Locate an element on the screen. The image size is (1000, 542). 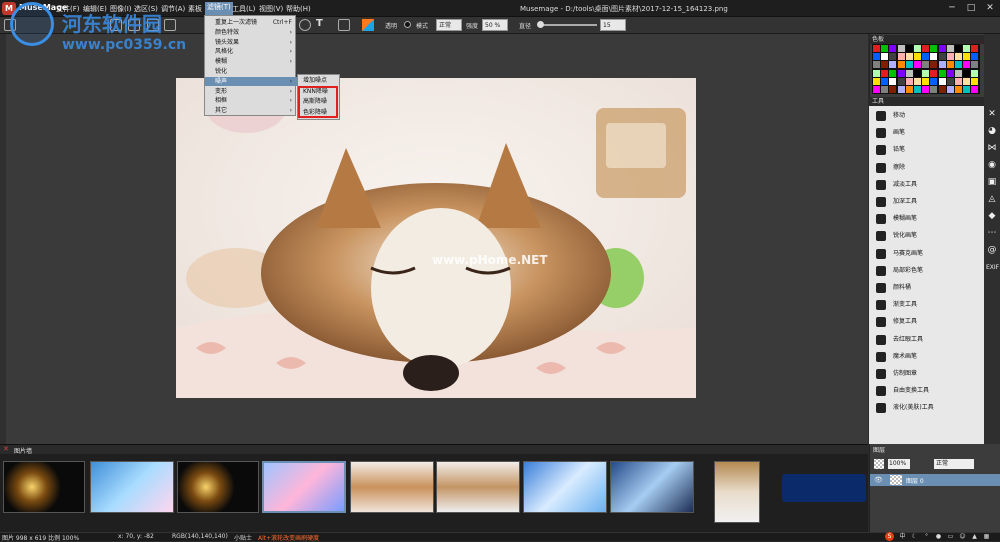
menu-item: 视图(V) is located at coordinates (271, 9).